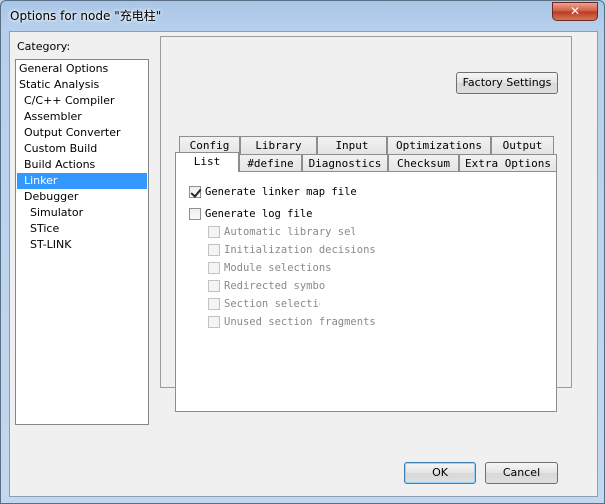 This screenshot has width=605, height=504. What do you see at coordinates (439, 145) in the screenshot?
I see `tab-optimizations: Optimizations` at bounding box center [439, 145].